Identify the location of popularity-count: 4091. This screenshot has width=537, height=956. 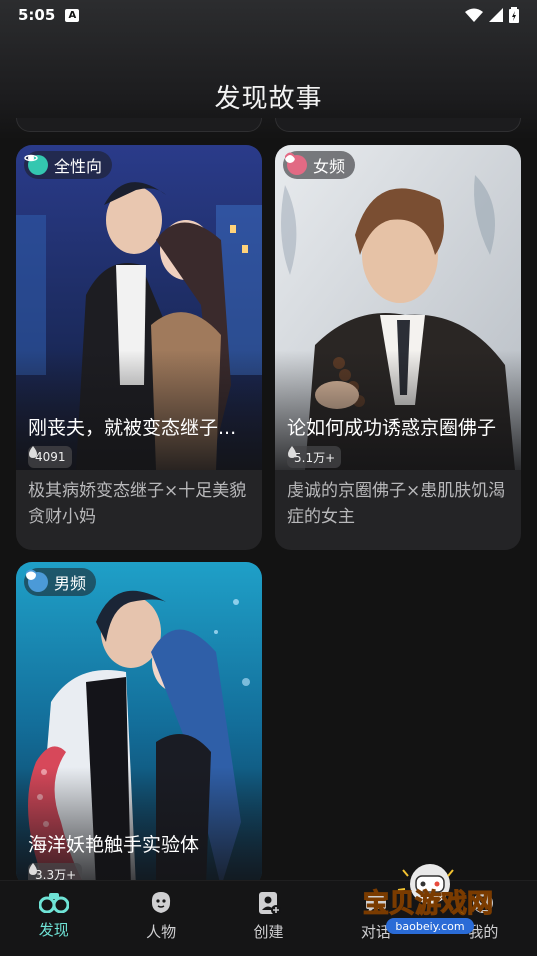
(50, 457).